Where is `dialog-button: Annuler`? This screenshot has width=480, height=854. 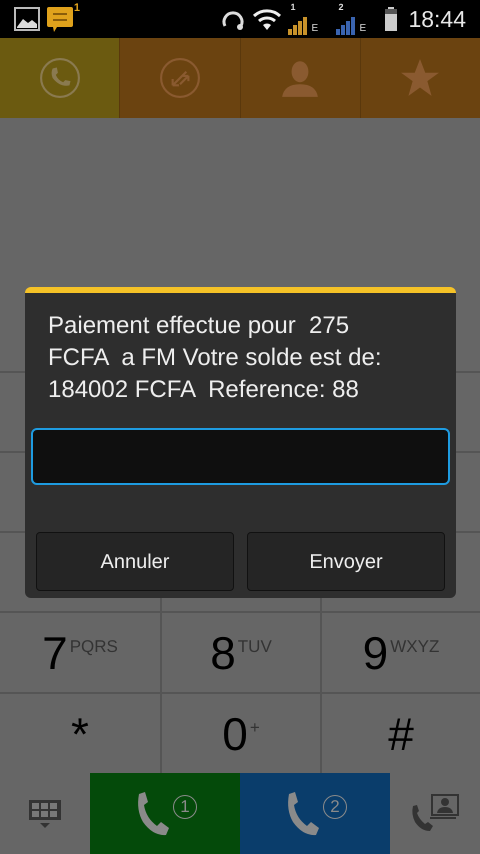 dialog-button: Annuler is located at coordinates (135, 561).